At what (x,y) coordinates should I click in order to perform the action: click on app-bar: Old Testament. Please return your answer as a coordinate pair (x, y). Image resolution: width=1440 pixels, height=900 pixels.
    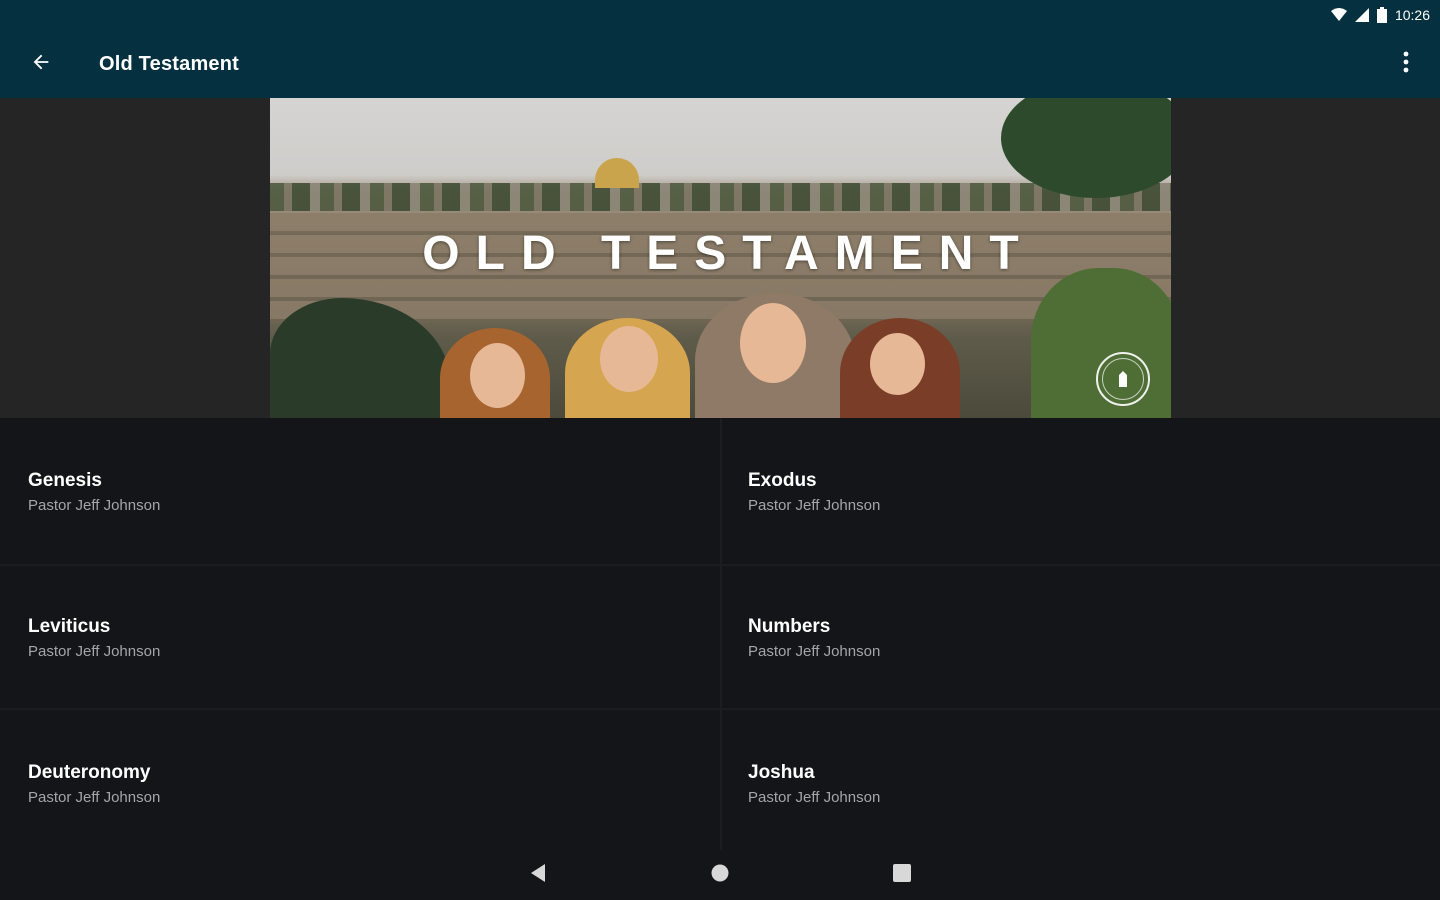
    Looking at the image, I should click on (720, 64).